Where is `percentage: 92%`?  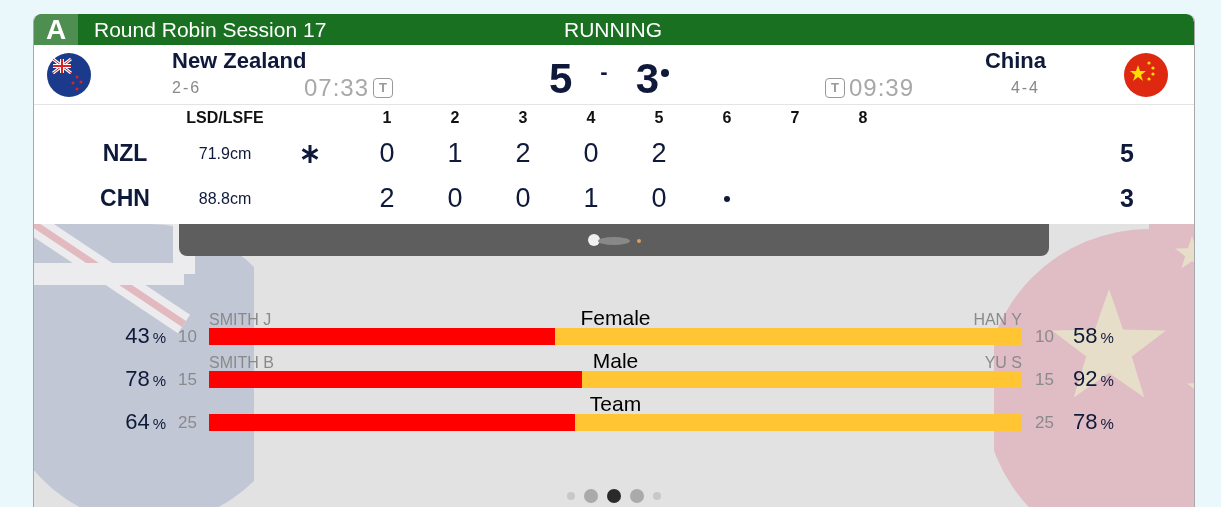 percentage: 92% is located at coordinates (1093, 379).